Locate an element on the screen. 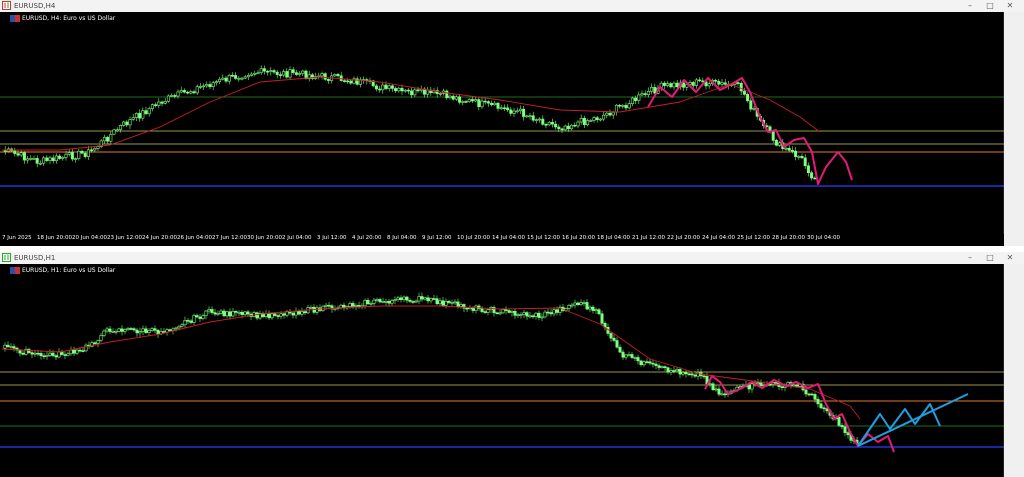  time-axis-label: 24 Jun 20:00 is located at coordinates (159, 238).